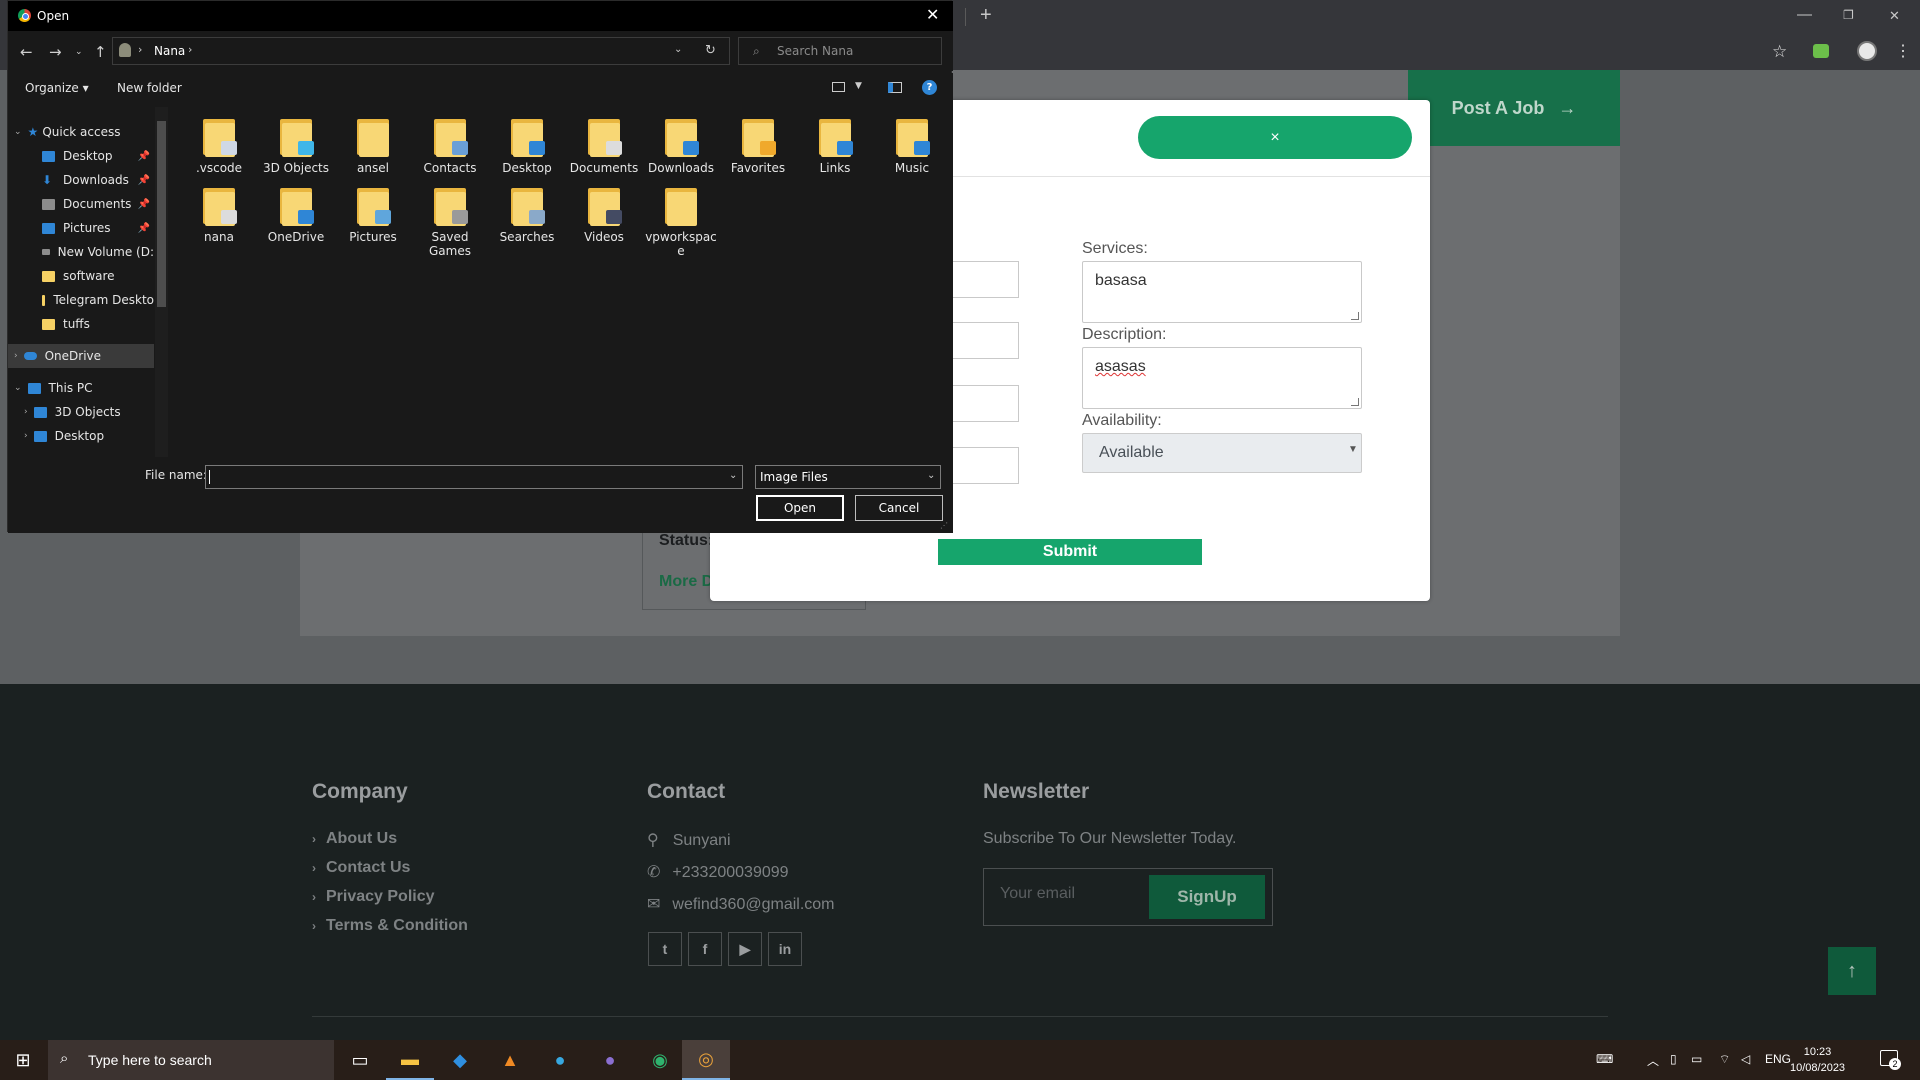  What do you see at coordinates (81, 156) in the screenshot?
I see `nav-desktop: Desktop 📌` at bounding box center [81, 156].